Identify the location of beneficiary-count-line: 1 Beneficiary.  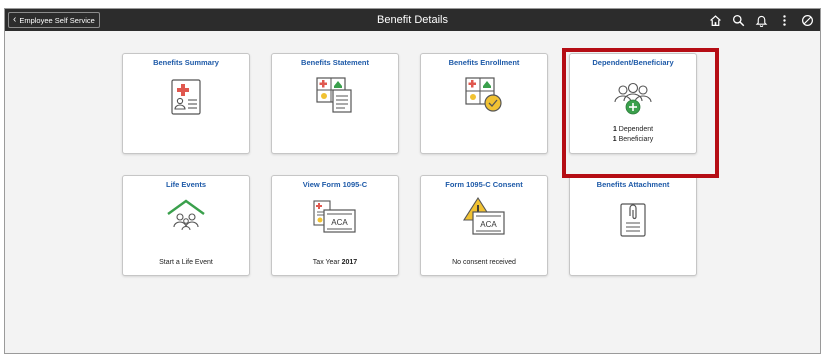
(633, 140).